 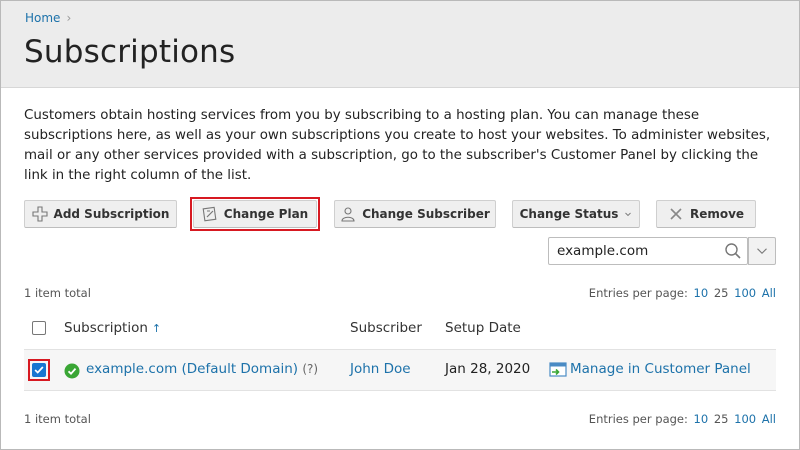 I want to click on search-box, so click(x=648, y=251).